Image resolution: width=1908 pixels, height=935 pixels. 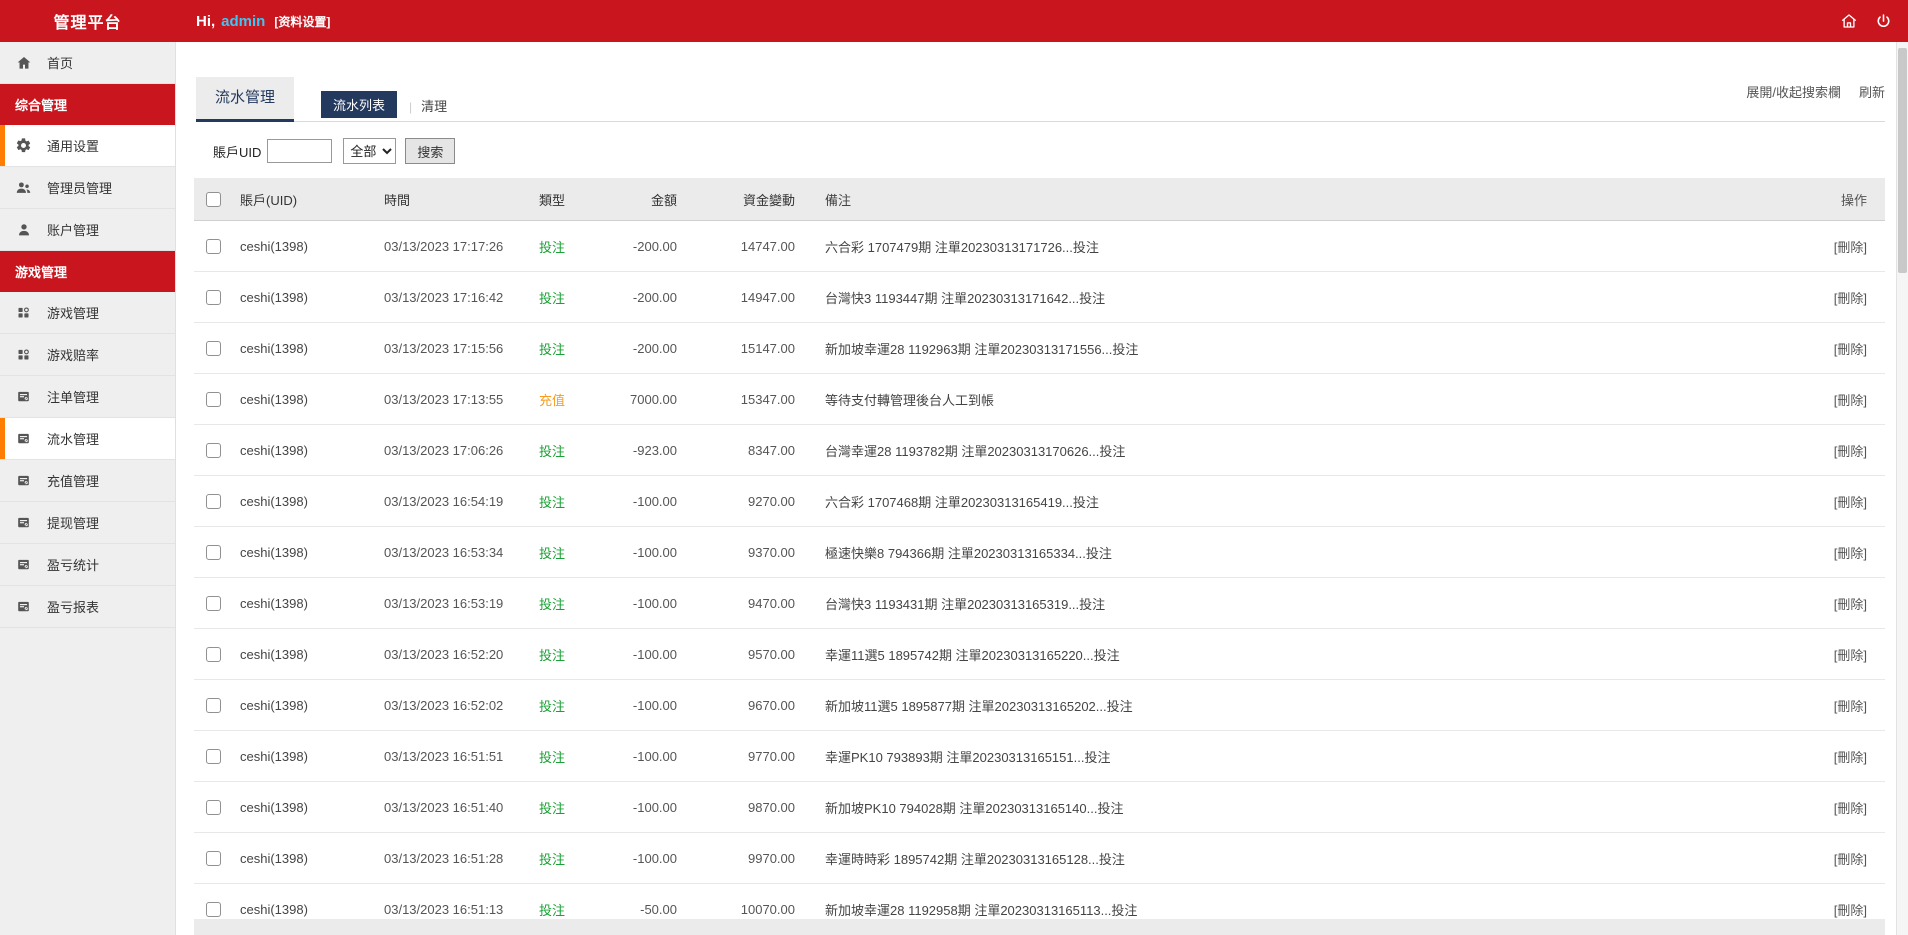 What do you see at coordinates (444, 858) in the screenshot?
I see `cell-time: 03/13/2023 16:51:28` at bounding box center [444, 858].